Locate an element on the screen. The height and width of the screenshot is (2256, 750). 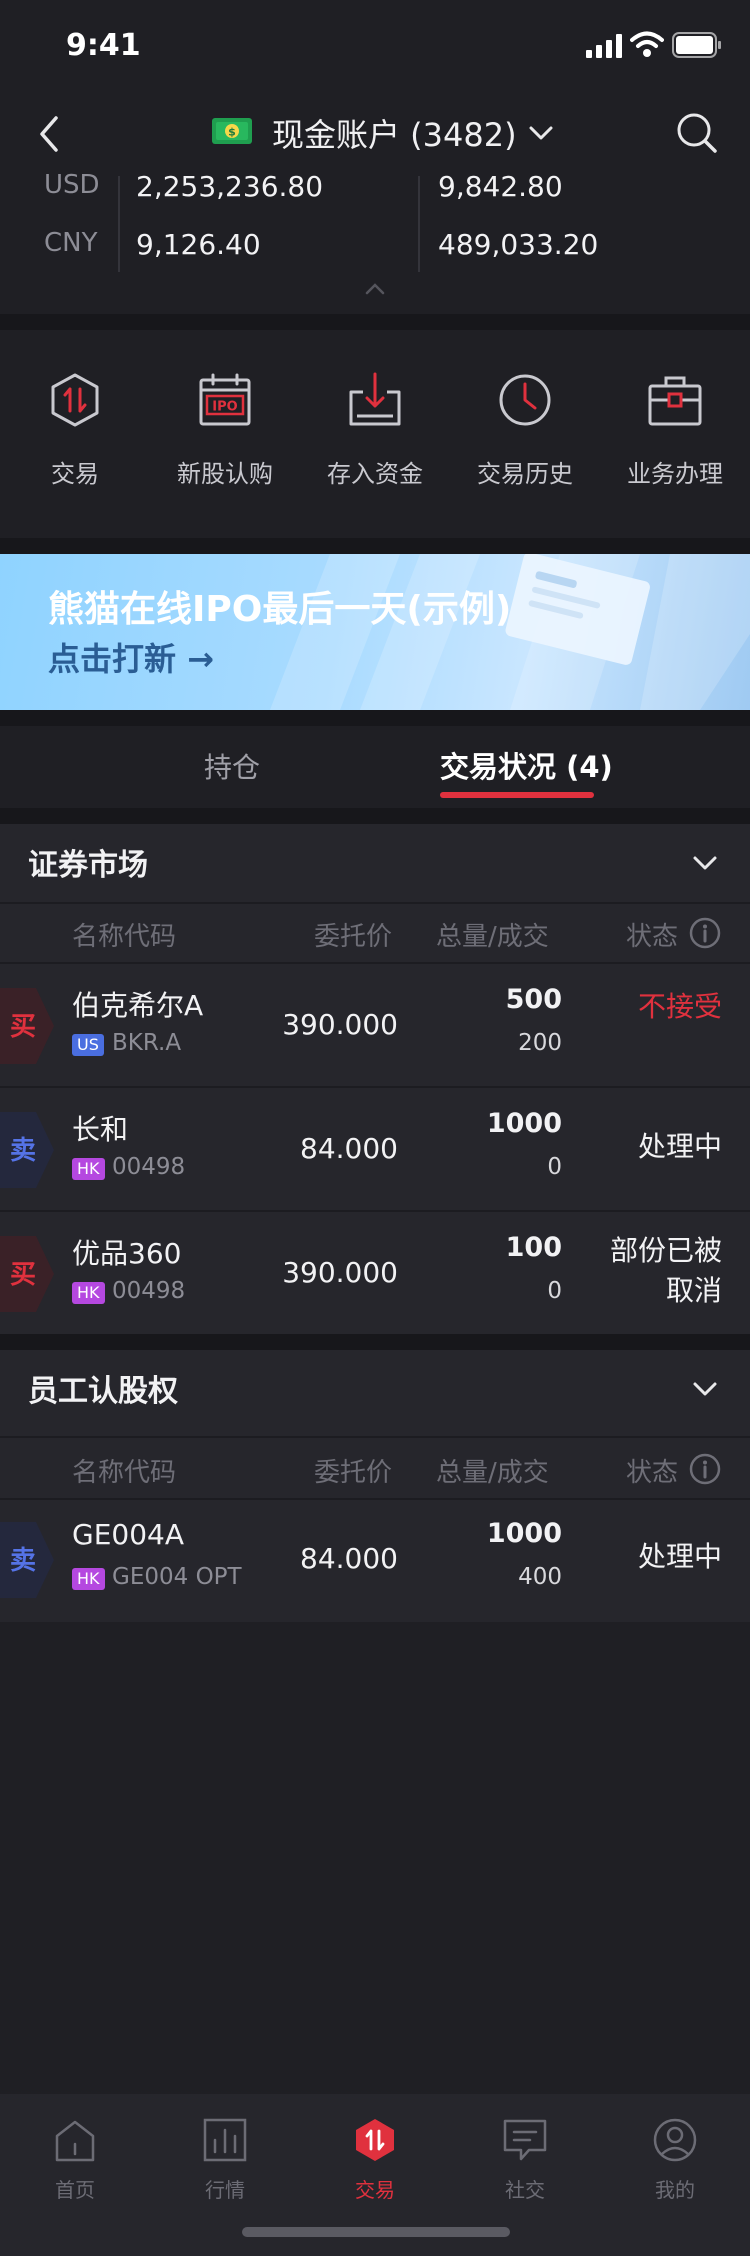
chat-bubble-icon is located at coordinates (525, 2140).